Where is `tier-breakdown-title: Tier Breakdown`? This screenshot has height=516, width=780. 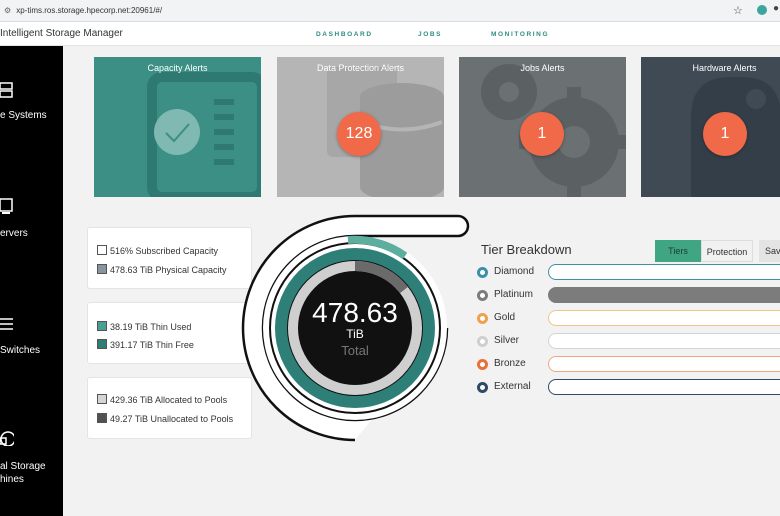
tier-breakdown-title: Tier Breakdown is located at coordinates (526, 249).